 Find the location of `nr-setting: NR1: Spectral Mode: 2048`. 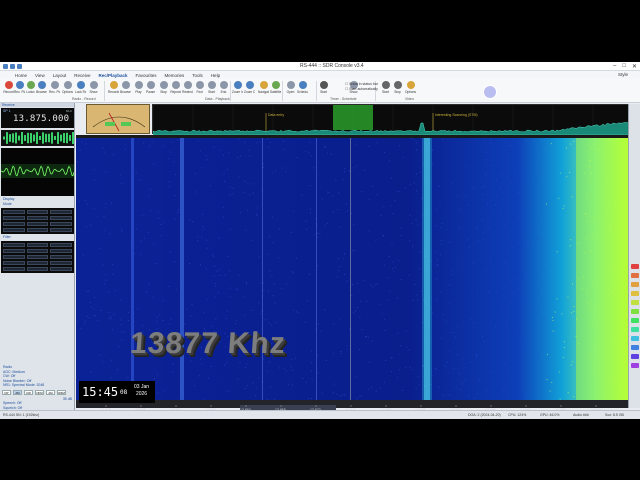

nr-setting: NR1: Spectral Mode: 2048 is located at coordinates (37, 385).